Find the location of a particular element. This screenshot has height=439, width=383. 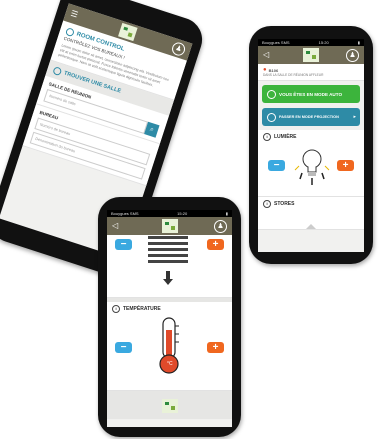

thermometer-icon is located at coordinates (169, 345).